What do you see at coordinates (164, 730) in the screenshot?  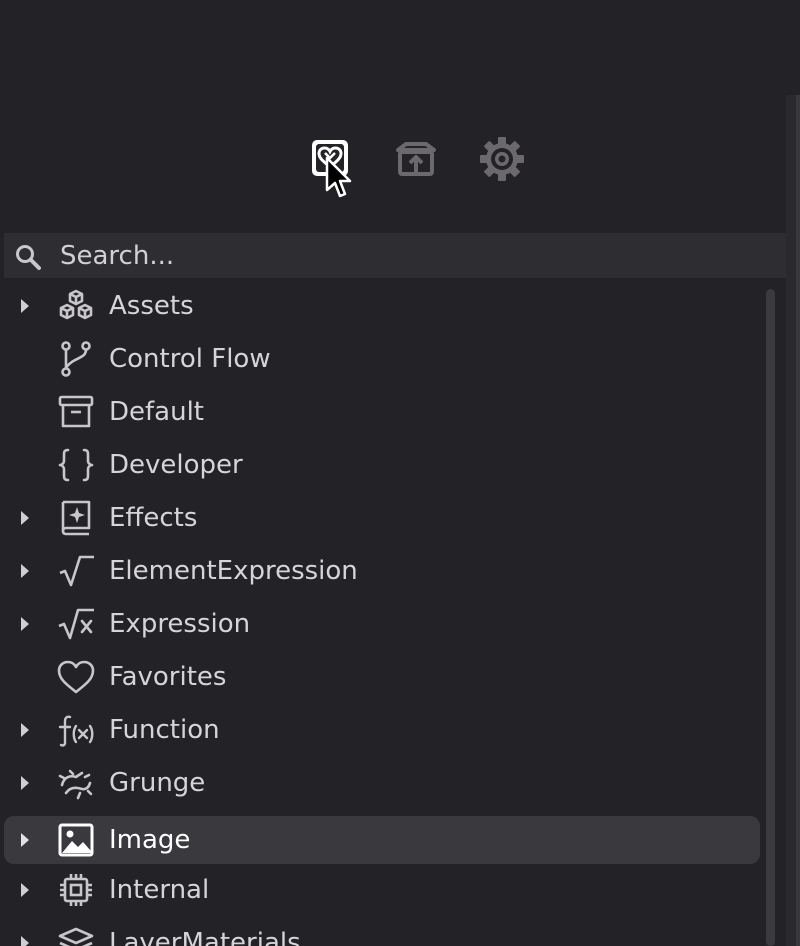 I see `tree-item-label: Function` at bounding box center [164, 730].